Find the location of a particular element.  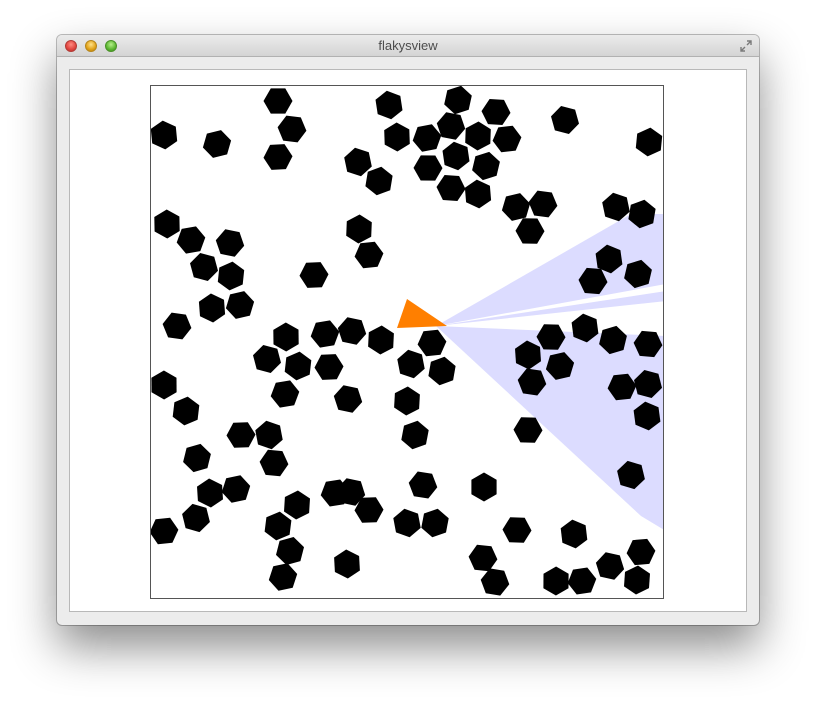

fullscreen-arrows-icon is located at coordinates (746, 46).